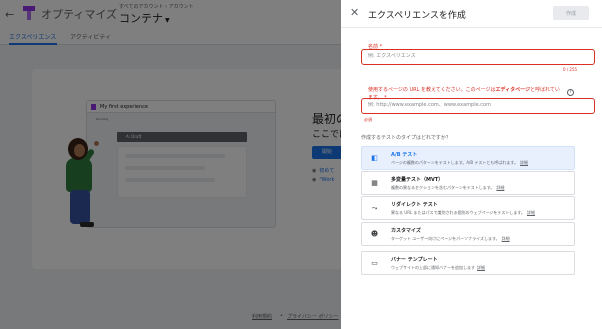 The image size is (602, 329). What do you see at coordinates (404, 155) in the screenshot?
I see `type-option-title: A/B テスト` at bounding box center [404, 155].